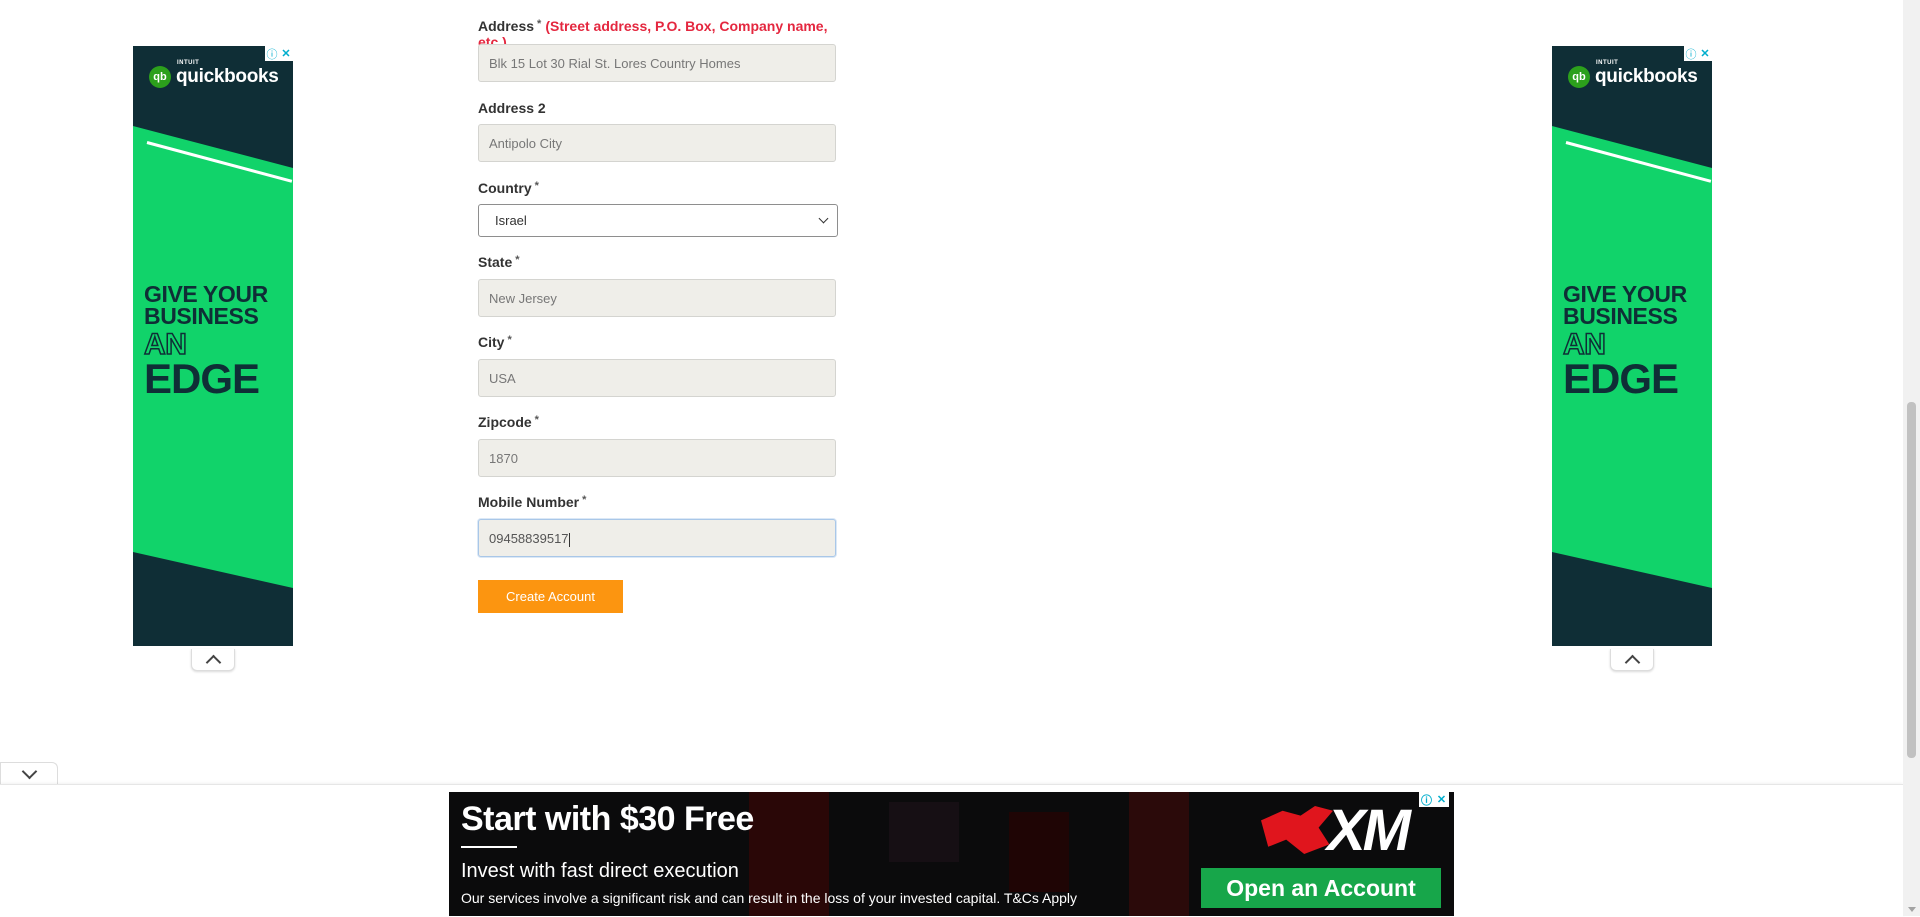  I want to click on bottom-ad-collapse-button, so click(29, 773).